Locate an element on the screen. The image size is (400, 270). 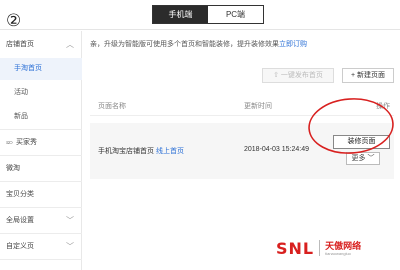
annotation-number: ② is located at coordinates (14, 21).